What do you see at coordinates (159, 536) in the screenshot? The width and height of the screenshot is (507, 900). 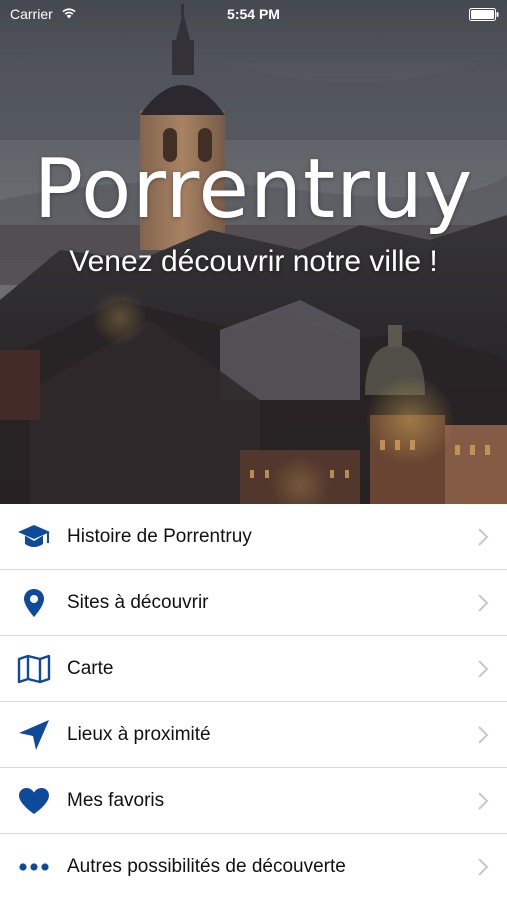 I see `menu-item-label: Histoire de Porrentruy` at bounding box center [159, 536].